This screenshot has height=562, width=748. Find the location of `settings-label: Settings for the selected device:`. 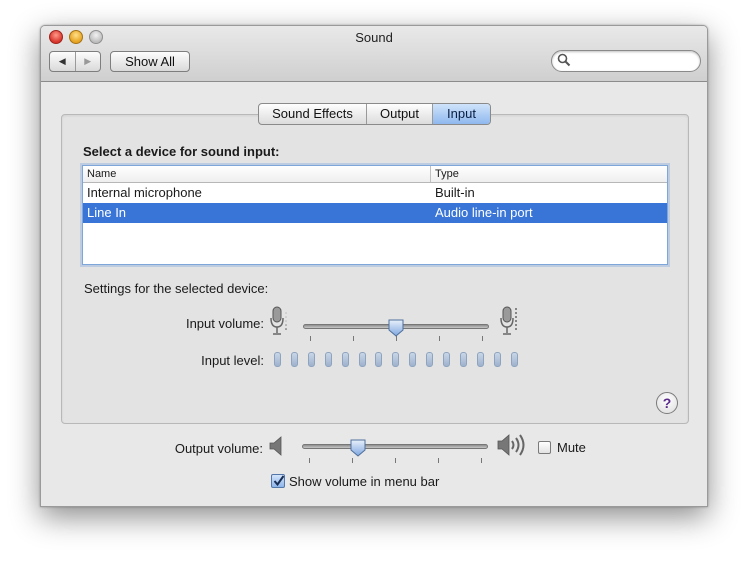

settings-label: Settings for the selected device: is located at coordinates (176, 288).